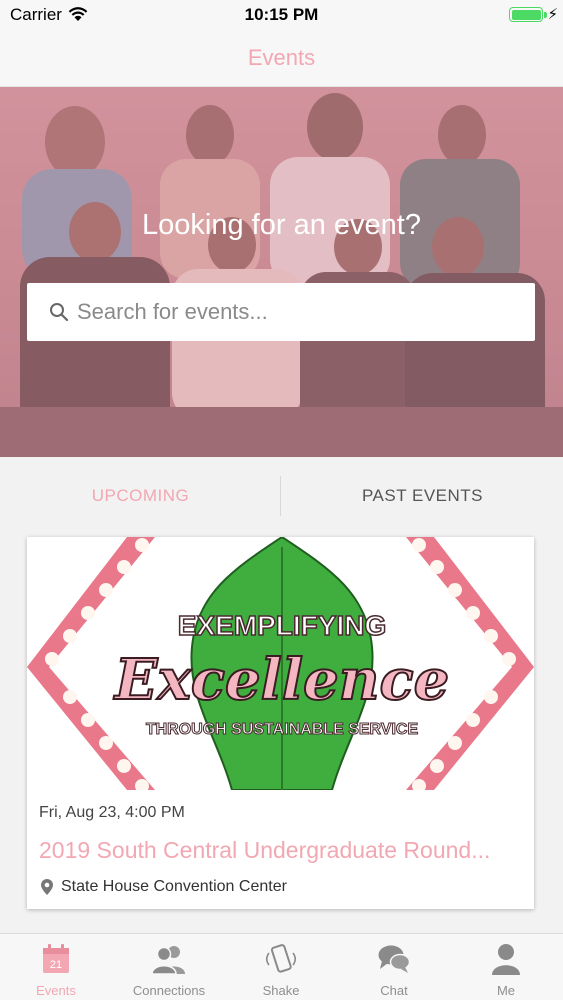  Describe the element at coordinates (506, 959) in the screenshot. I see `person-icon` at that location.